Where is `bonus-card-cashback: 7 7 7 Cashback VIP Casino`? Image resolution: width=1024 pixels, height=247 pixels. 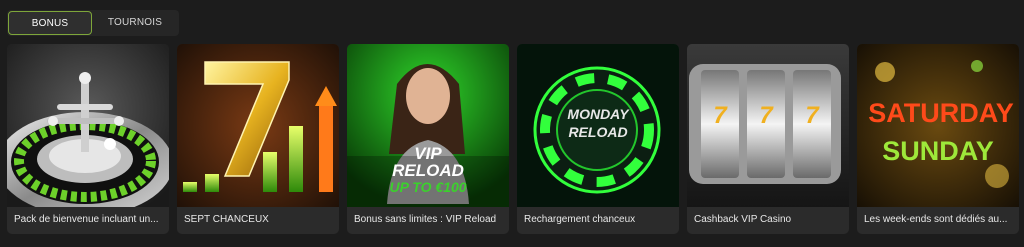
bonus-card-cashback: 7 7 7 Cashback VIP Casino is located at coordinates (768, 139).